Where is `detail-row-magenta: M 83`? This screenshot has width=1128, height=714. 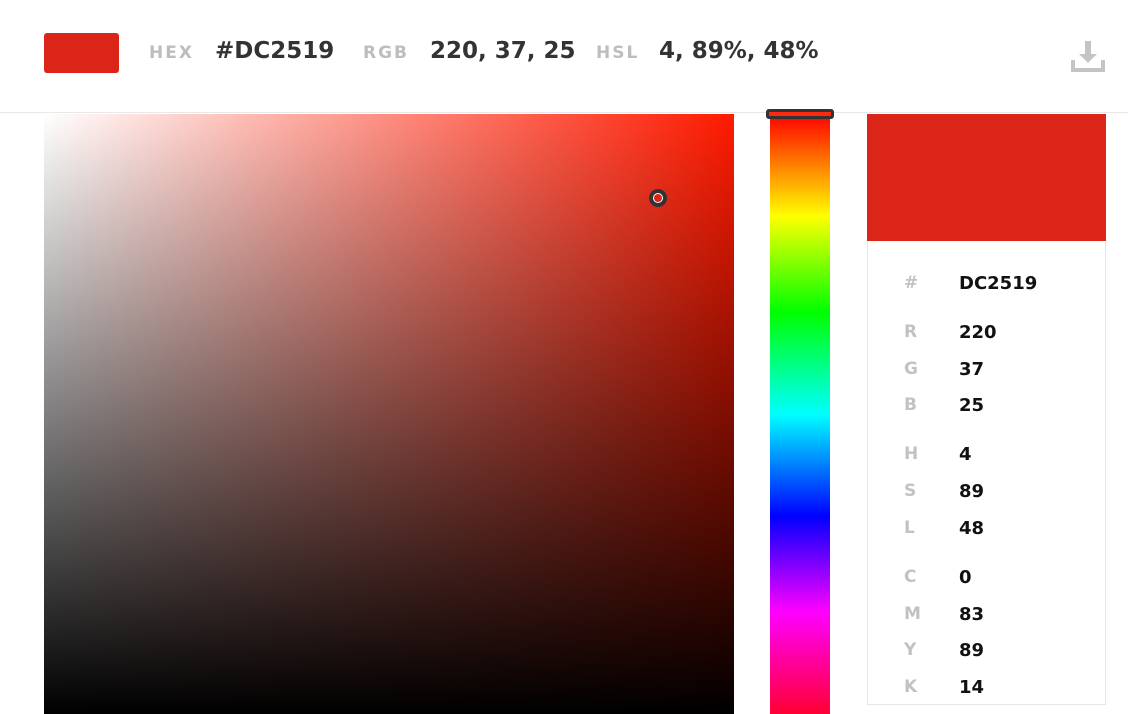 detail-row-magenta: M 83 is located at coordinates (999, 615).